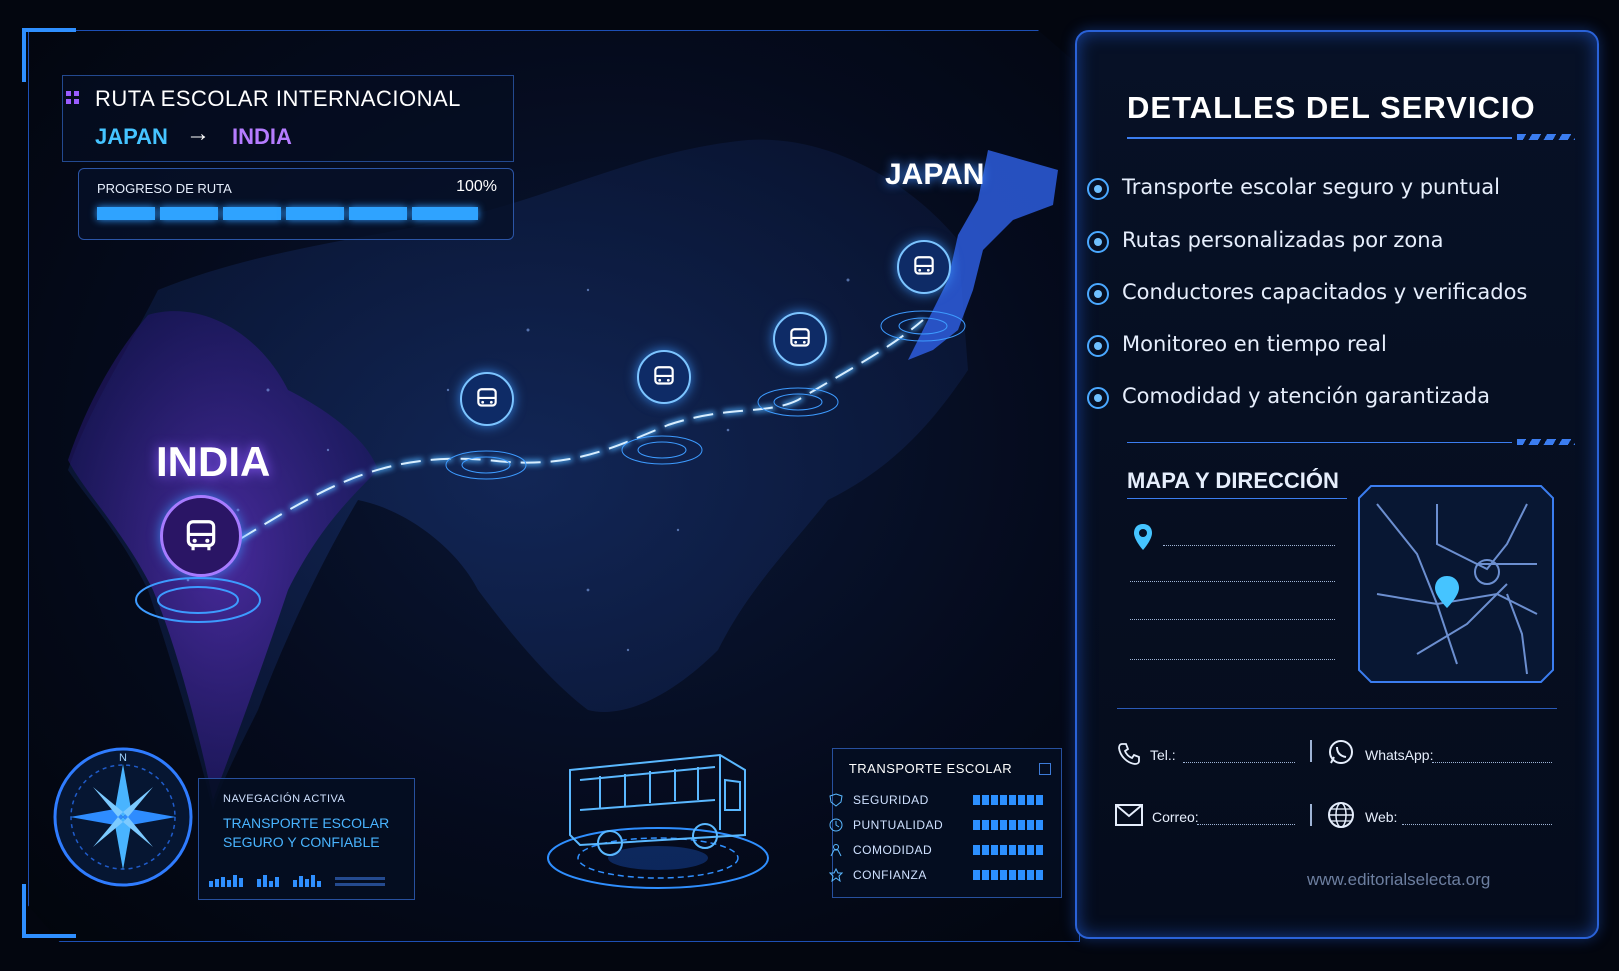 The image size is (1619, 971). I want to click on web-label: Web:, so click(1381, 817).